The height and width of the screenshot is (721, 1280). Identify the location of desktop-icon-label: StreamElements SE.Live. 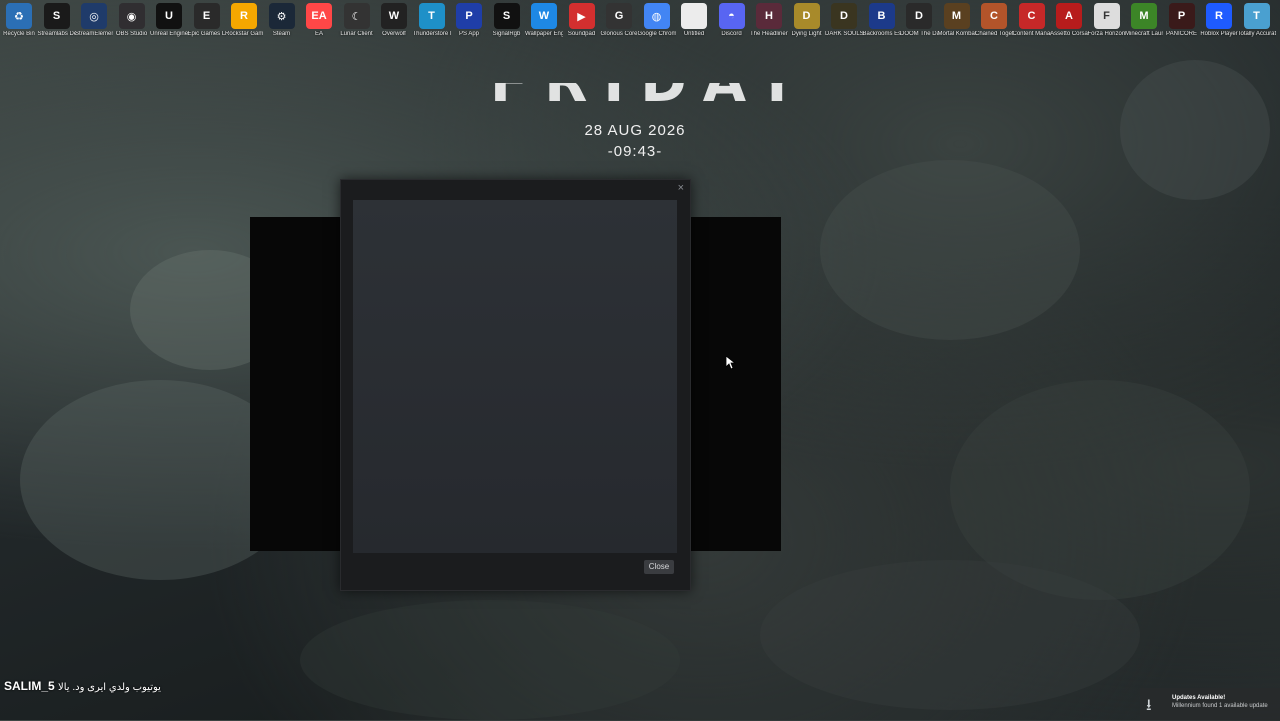
(94, 34).